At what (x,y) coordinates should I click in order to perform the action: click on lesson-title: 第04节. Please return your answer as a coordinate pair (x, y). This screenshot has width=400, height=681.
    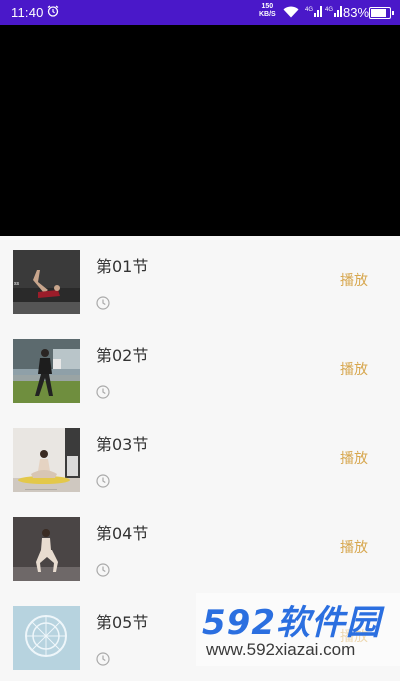
    Looking at the image, I should click on (122, 533).